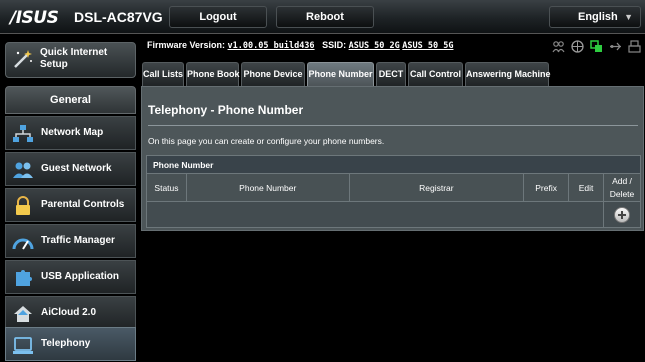 The height and width of the screenshot is (362, 645). What do you see at coordinates (628, 17) in the screenshot?
I see `chevron-down-icon: ▼` at bounding box center [628, 17].